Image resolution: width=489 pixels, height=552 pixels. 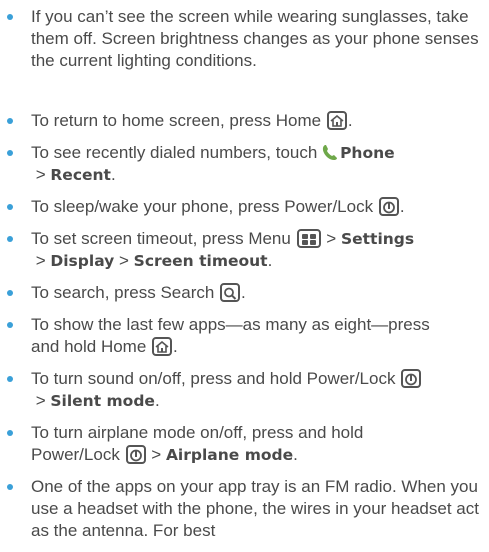 I want to click on tip-search: To search, press Search ., so click(x=244, y=293).